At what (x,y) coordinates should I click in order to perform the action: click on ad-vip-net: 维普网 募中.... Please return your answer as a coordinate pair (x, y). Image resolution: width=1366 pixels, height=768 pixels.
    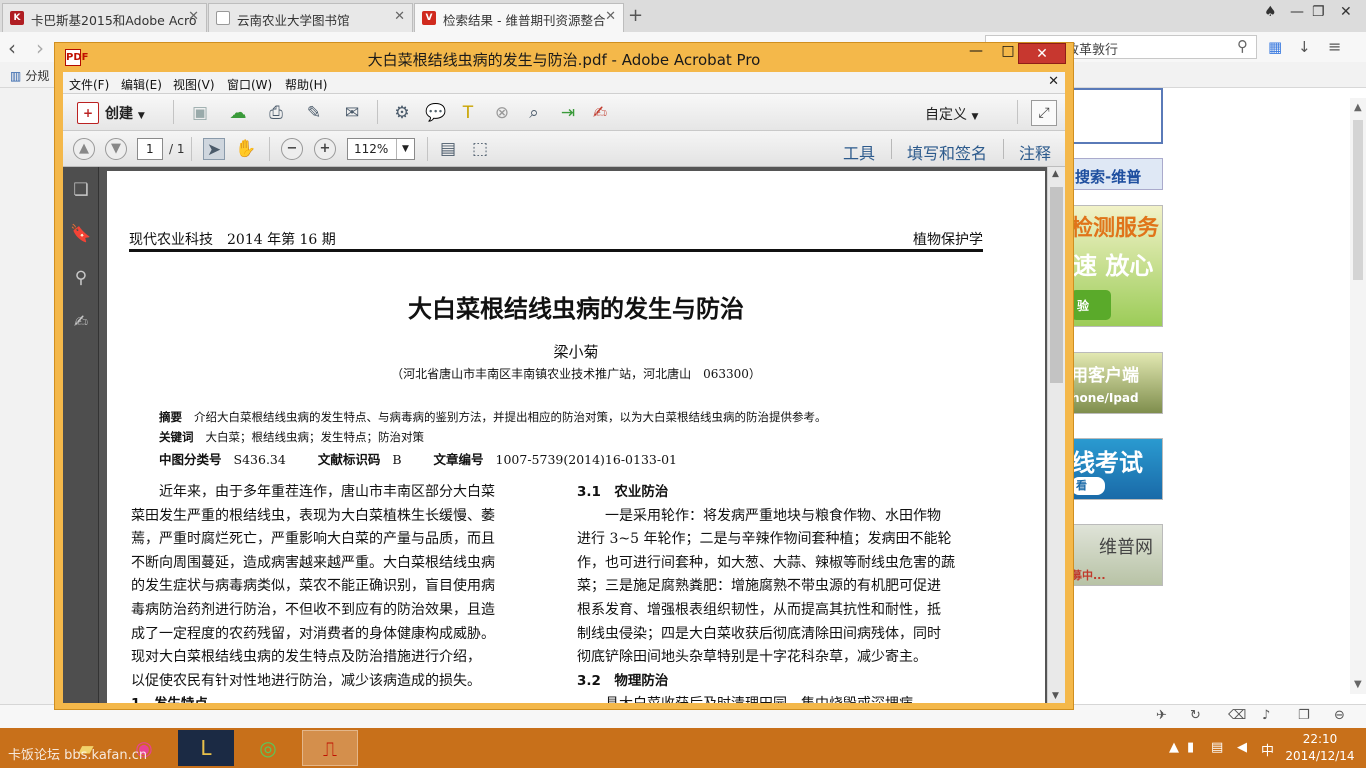
    Looking at the image, I should click on (1112, 555).